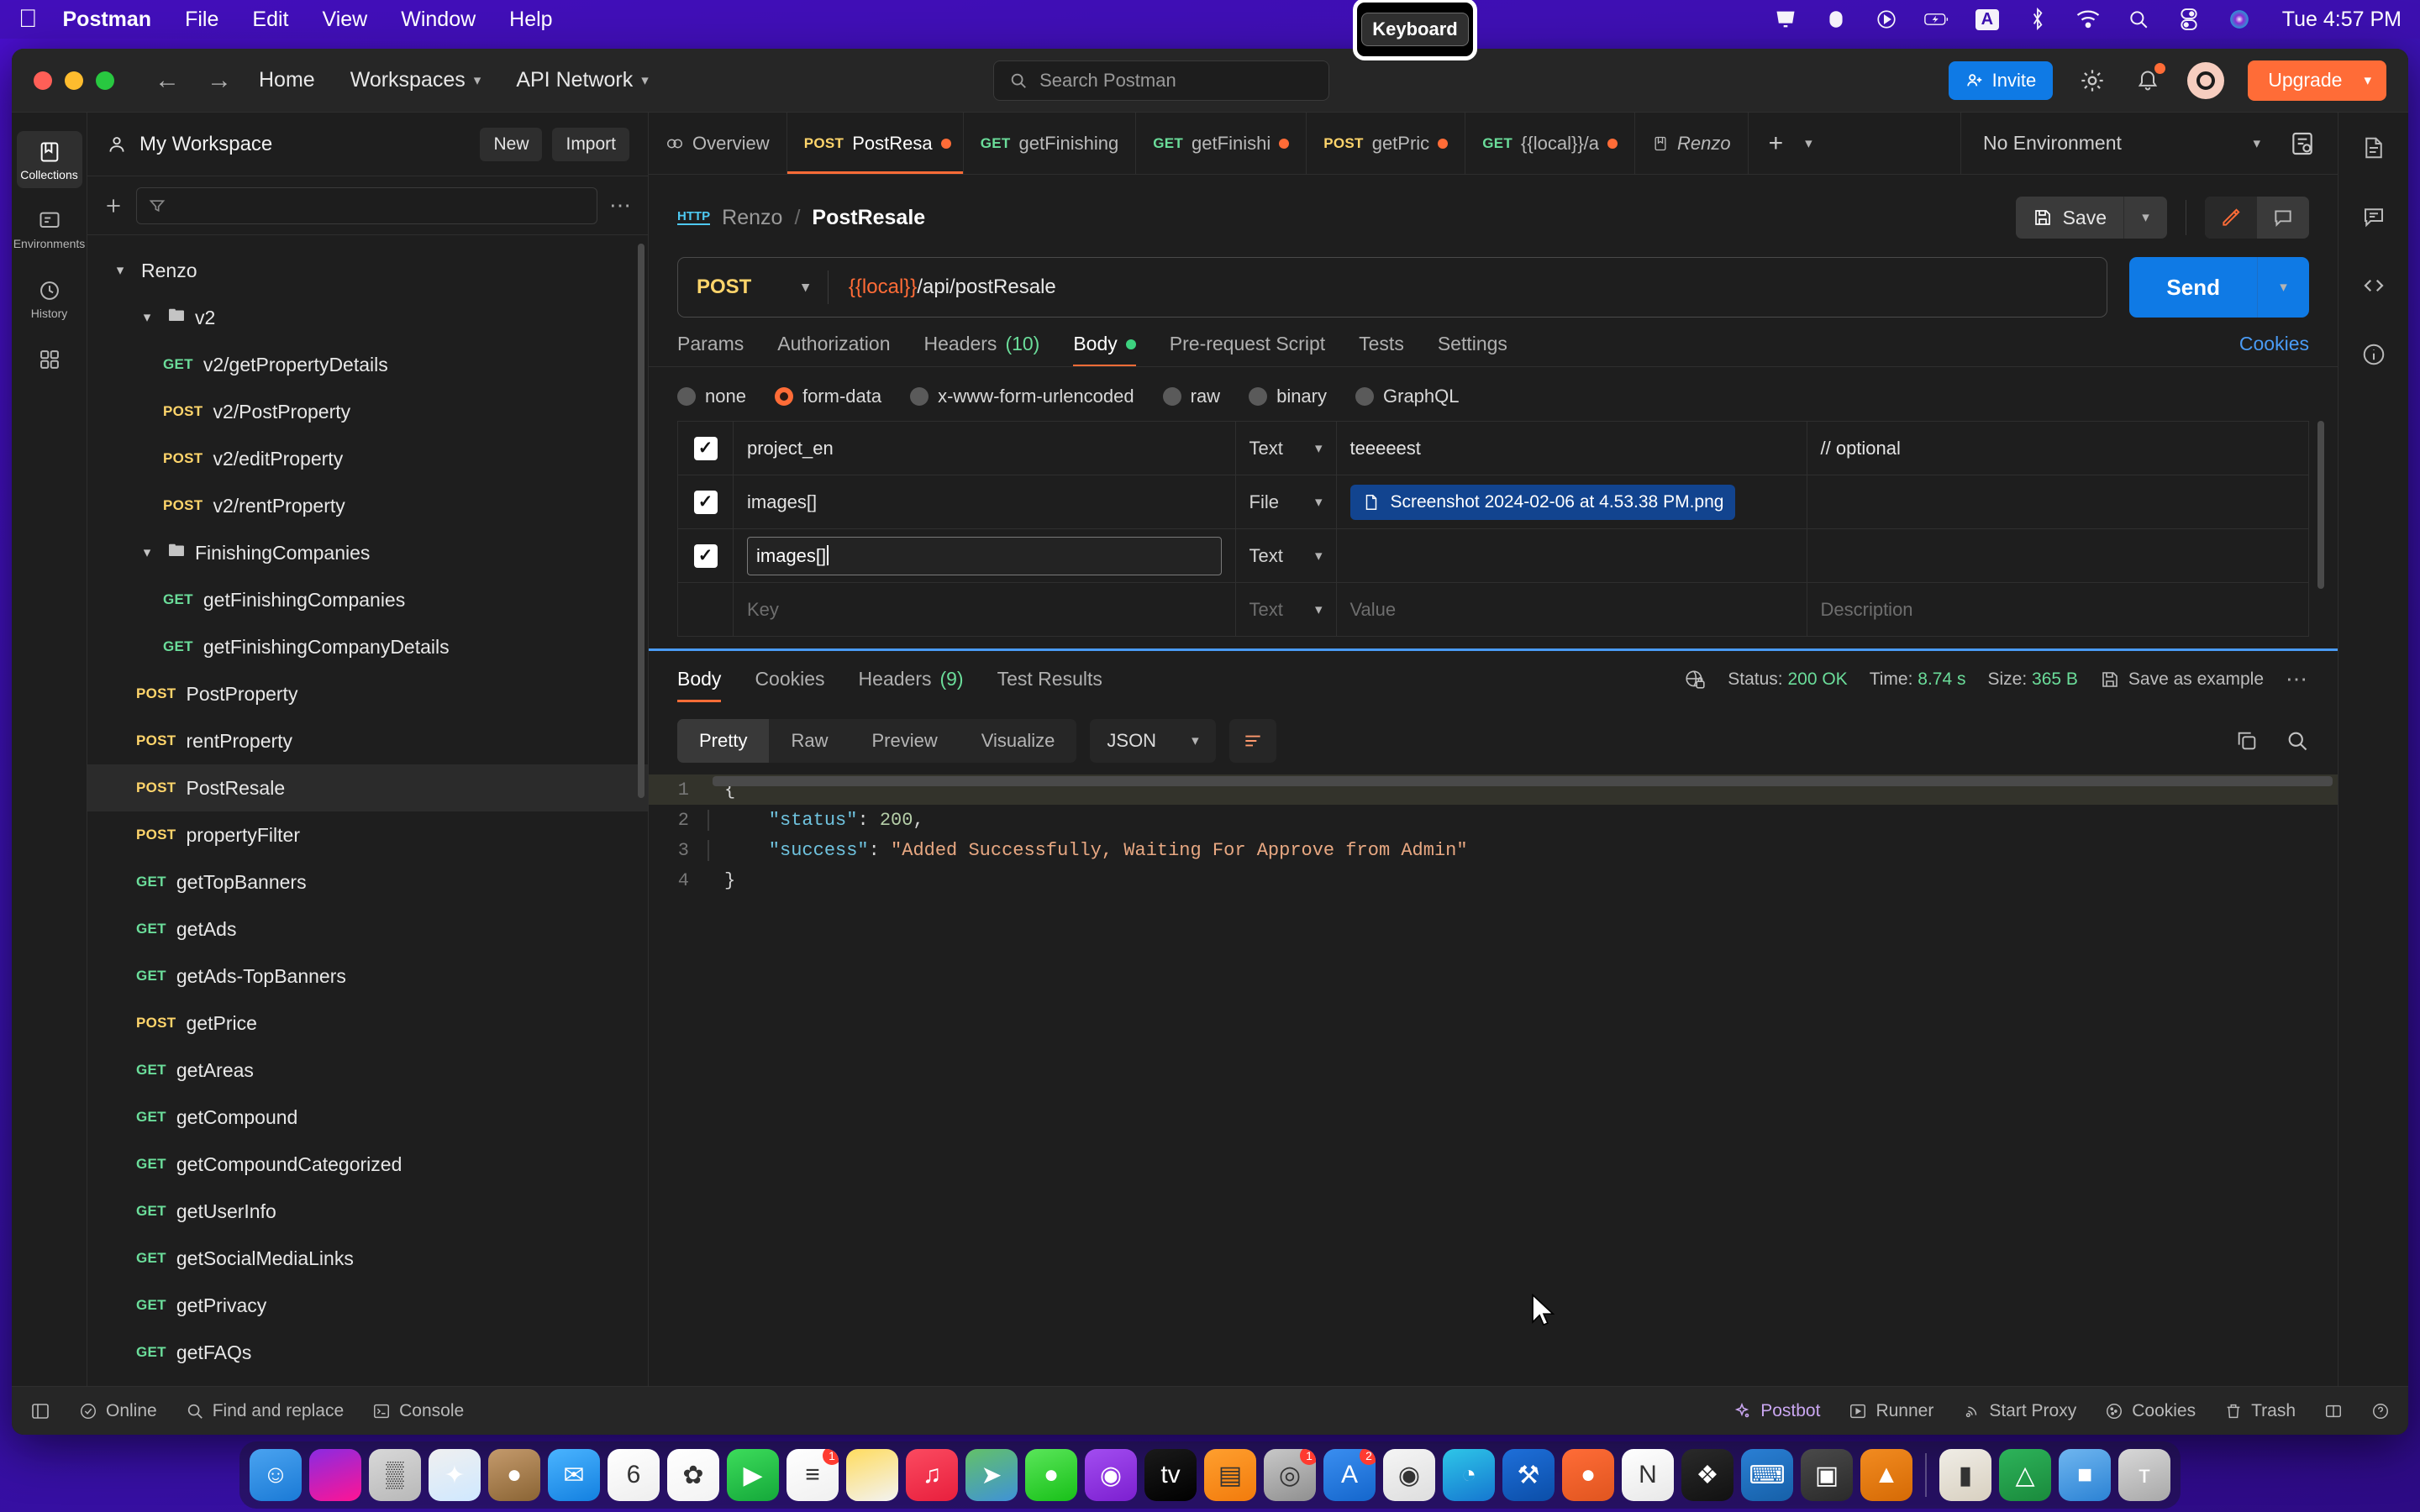  Describe the element at coordinates (367, 505) in the screenshot. I see `tree-request-item: POST v2/rentProperty` at that location.